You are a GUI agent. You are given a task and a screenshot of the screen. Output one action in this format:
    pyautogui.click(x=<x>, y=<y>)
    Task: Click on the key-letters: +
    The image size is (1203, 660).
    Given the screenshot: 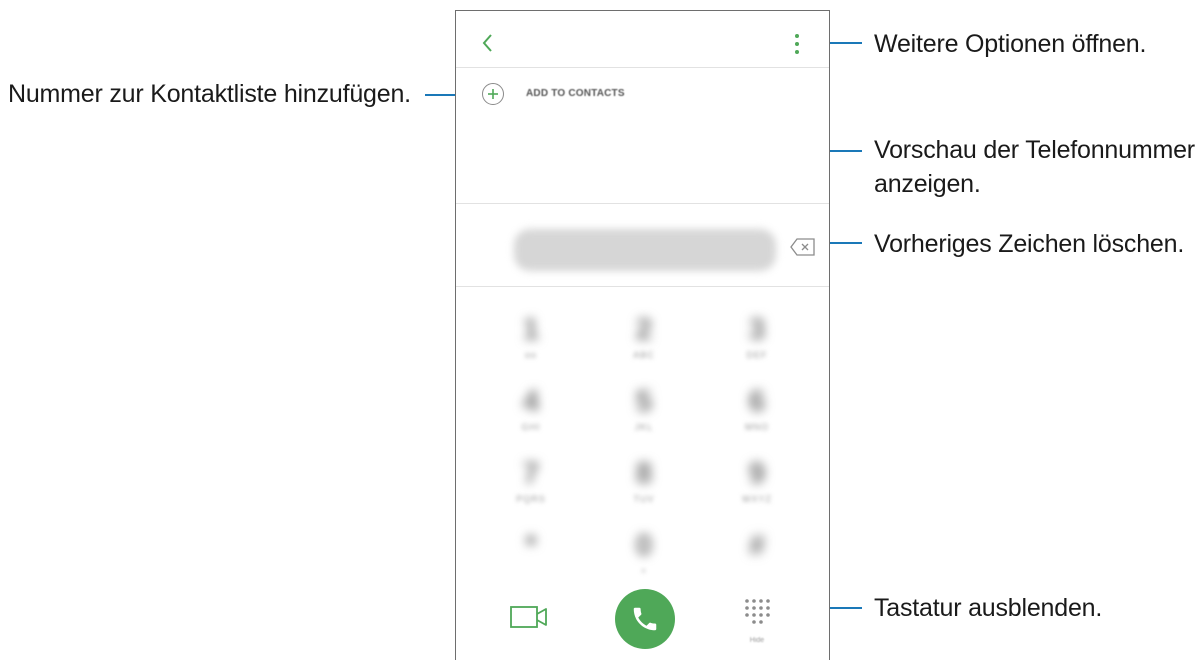 What is the action you would take?
    pyautogui.click(x=644, y=571)
    